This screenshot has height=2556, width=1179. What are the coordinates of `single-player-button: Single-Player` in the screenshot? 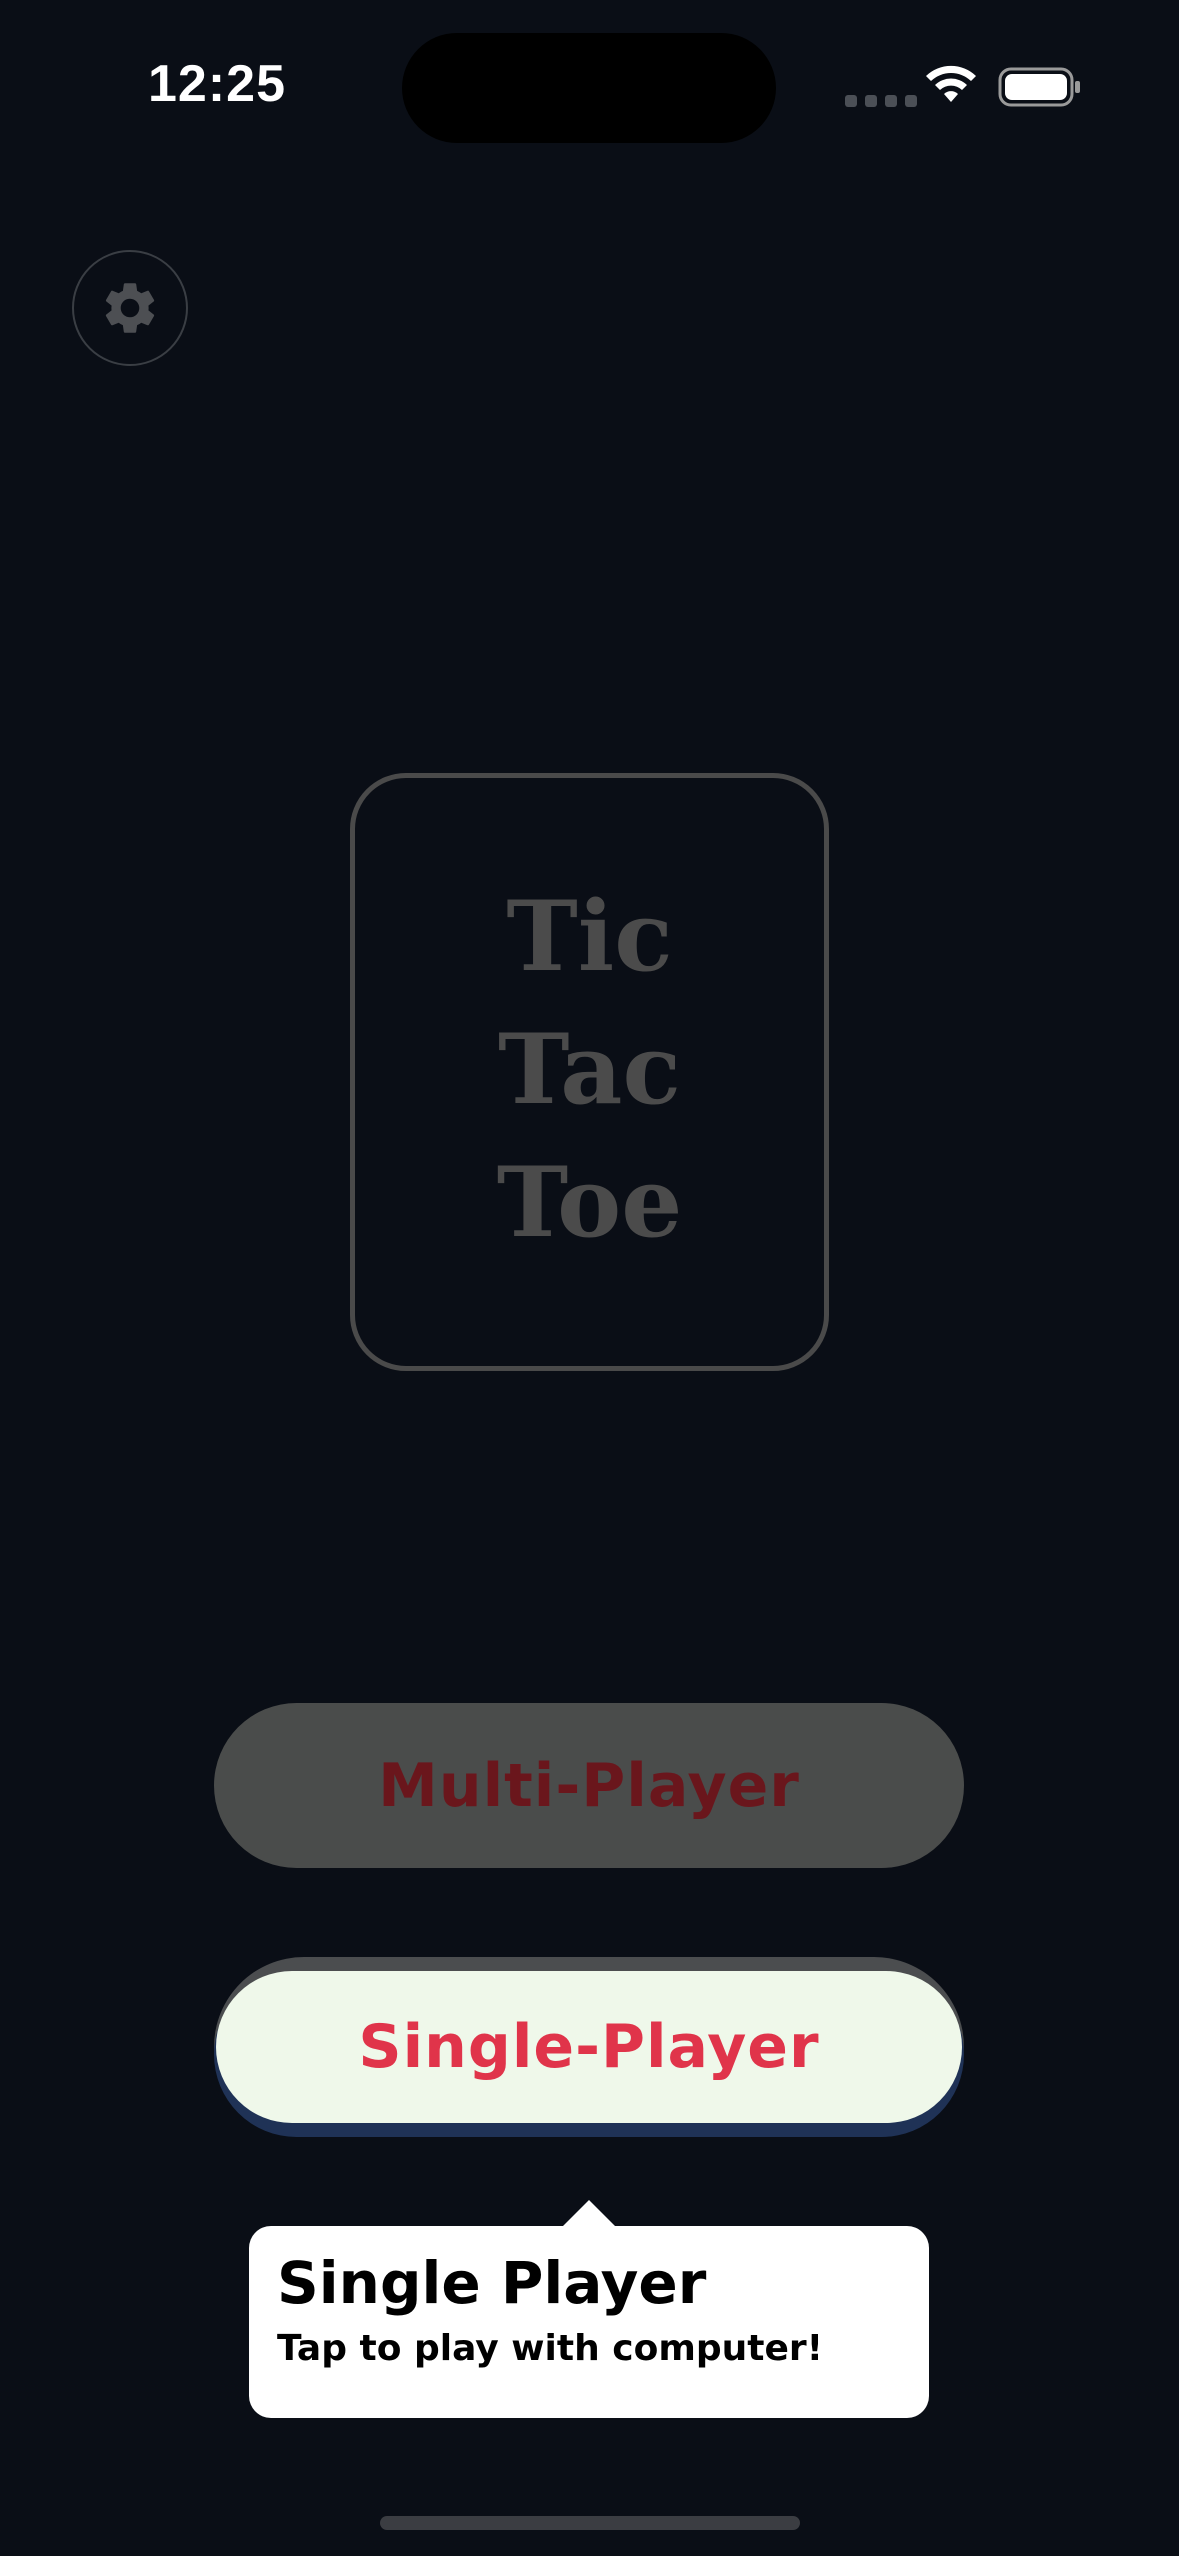 It's located at (589, 2047).